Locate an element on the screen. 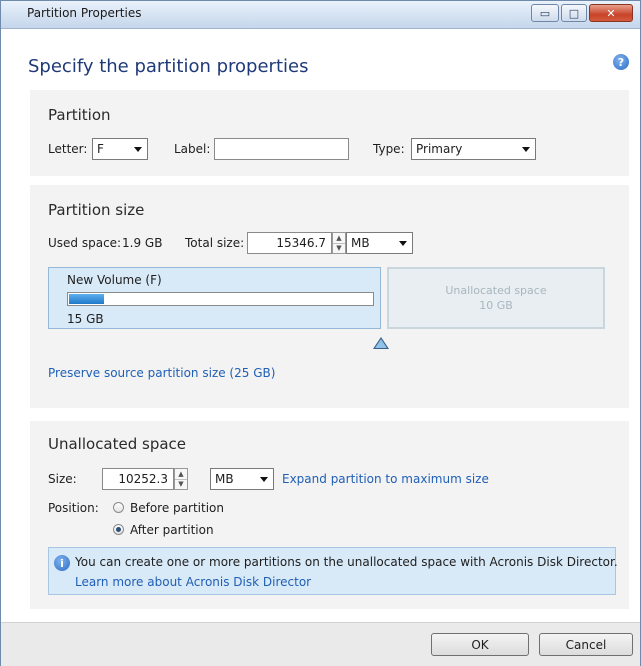 The height and width of the screenshot is (666, 641). partition-section: Partition Letter: F Label: Type: Primary is located at coordinates (329, 133).